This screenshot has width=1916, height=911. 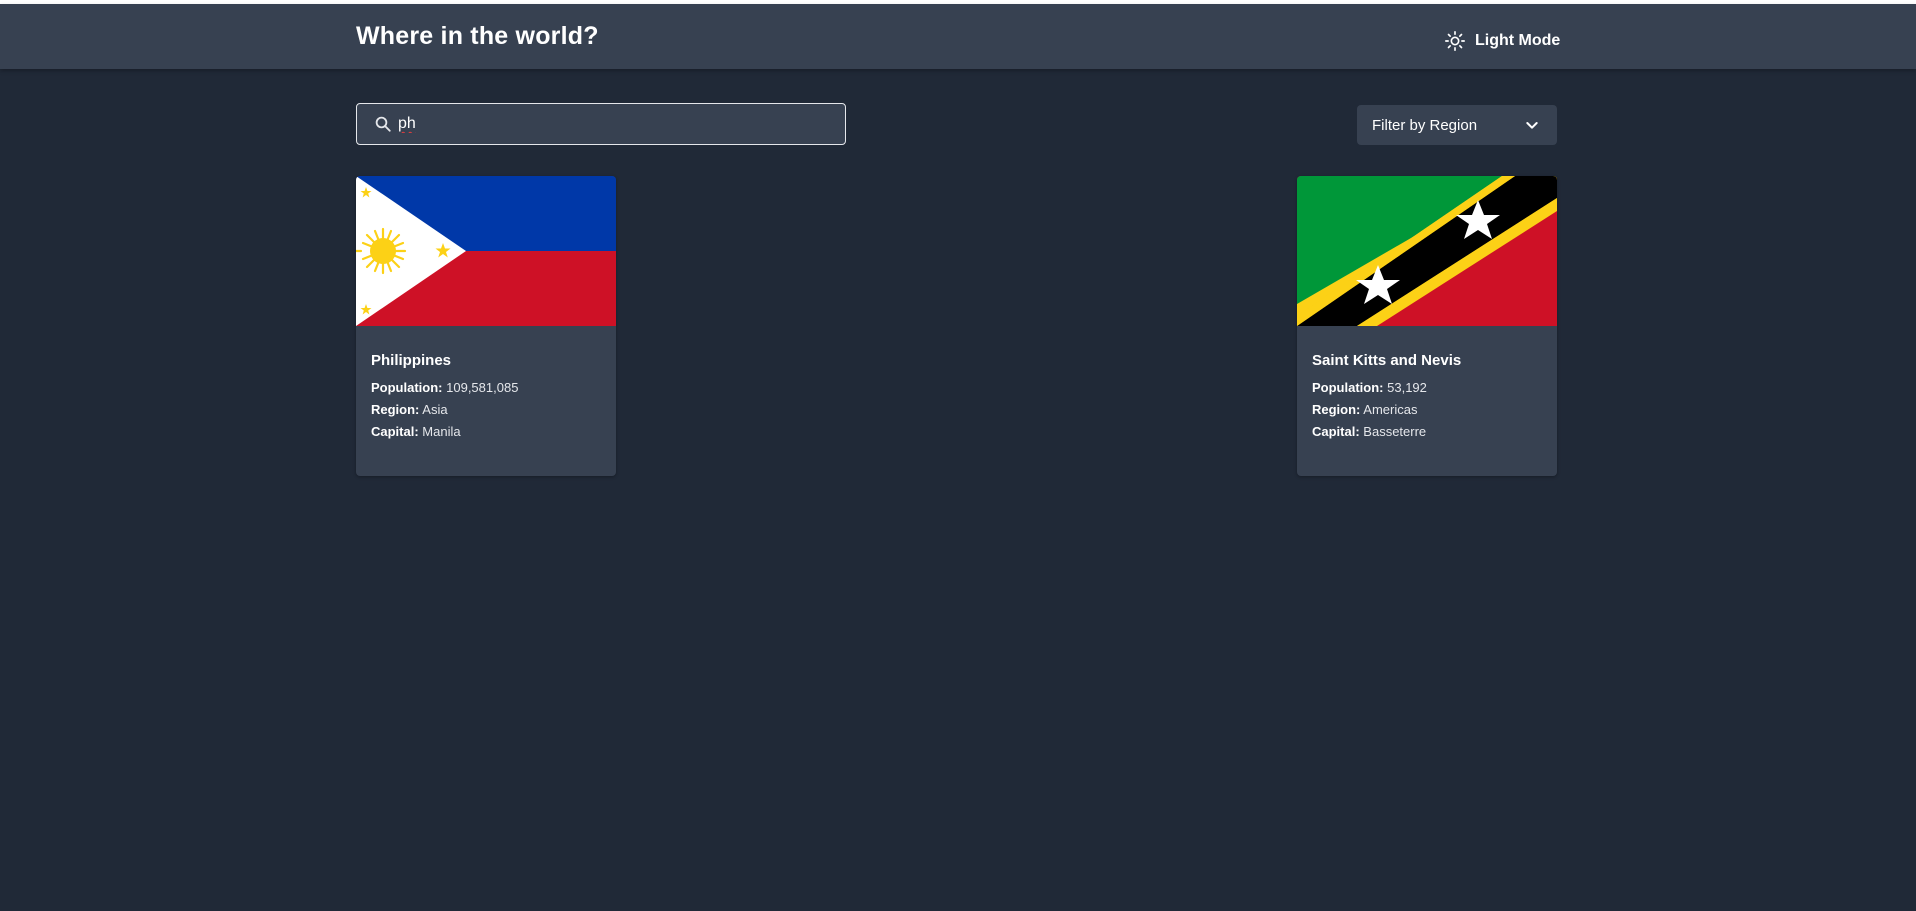 I want to click on search-input, so click(x=621, y=124).